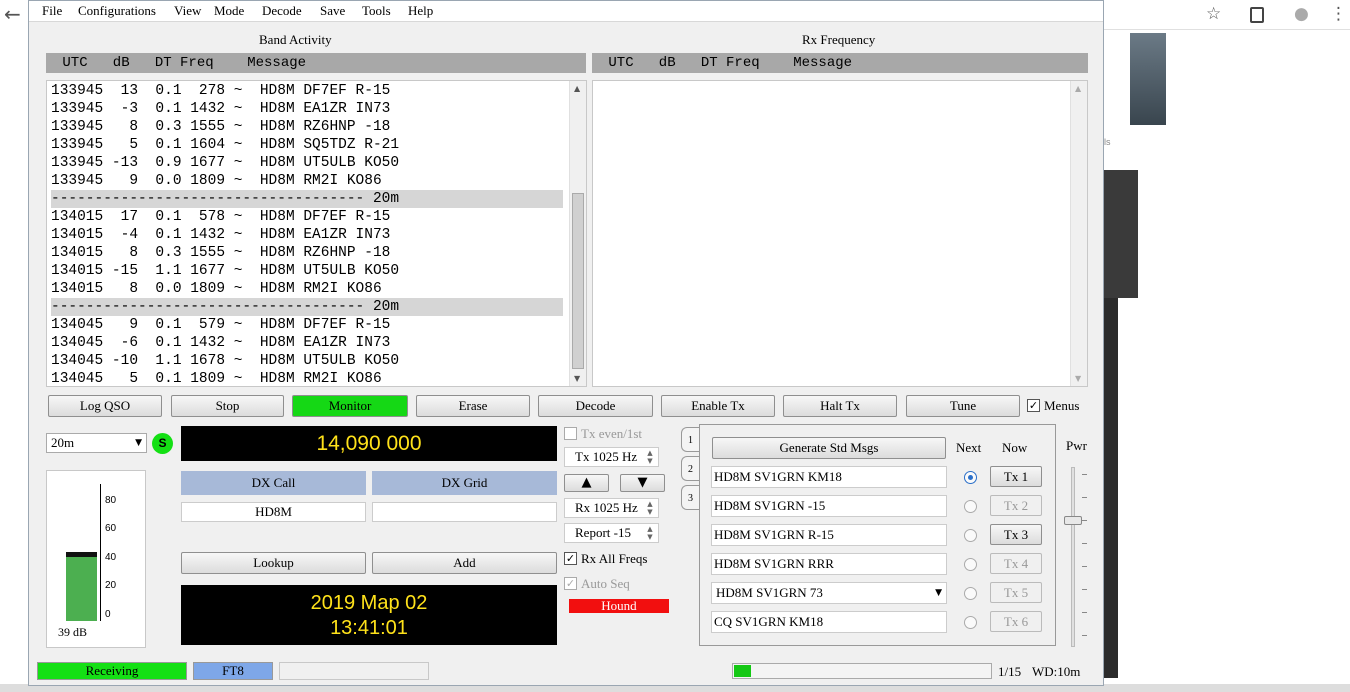 This screenshot has height=692, width=1350. I want to click on tab-2: 2, so click(690, 468).